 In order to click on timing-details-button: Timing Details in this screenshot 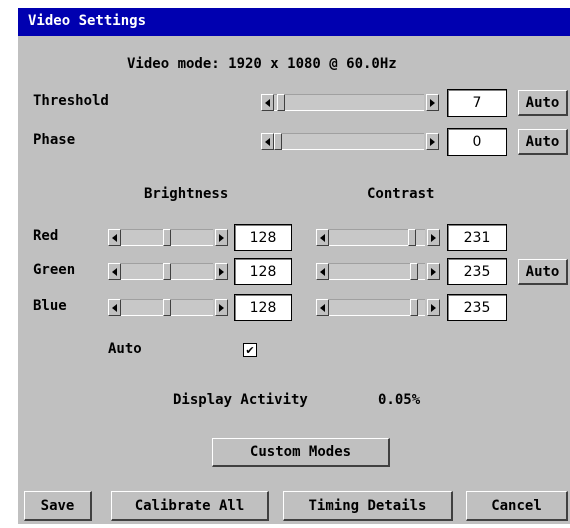, I will do `click(368, 506)`.